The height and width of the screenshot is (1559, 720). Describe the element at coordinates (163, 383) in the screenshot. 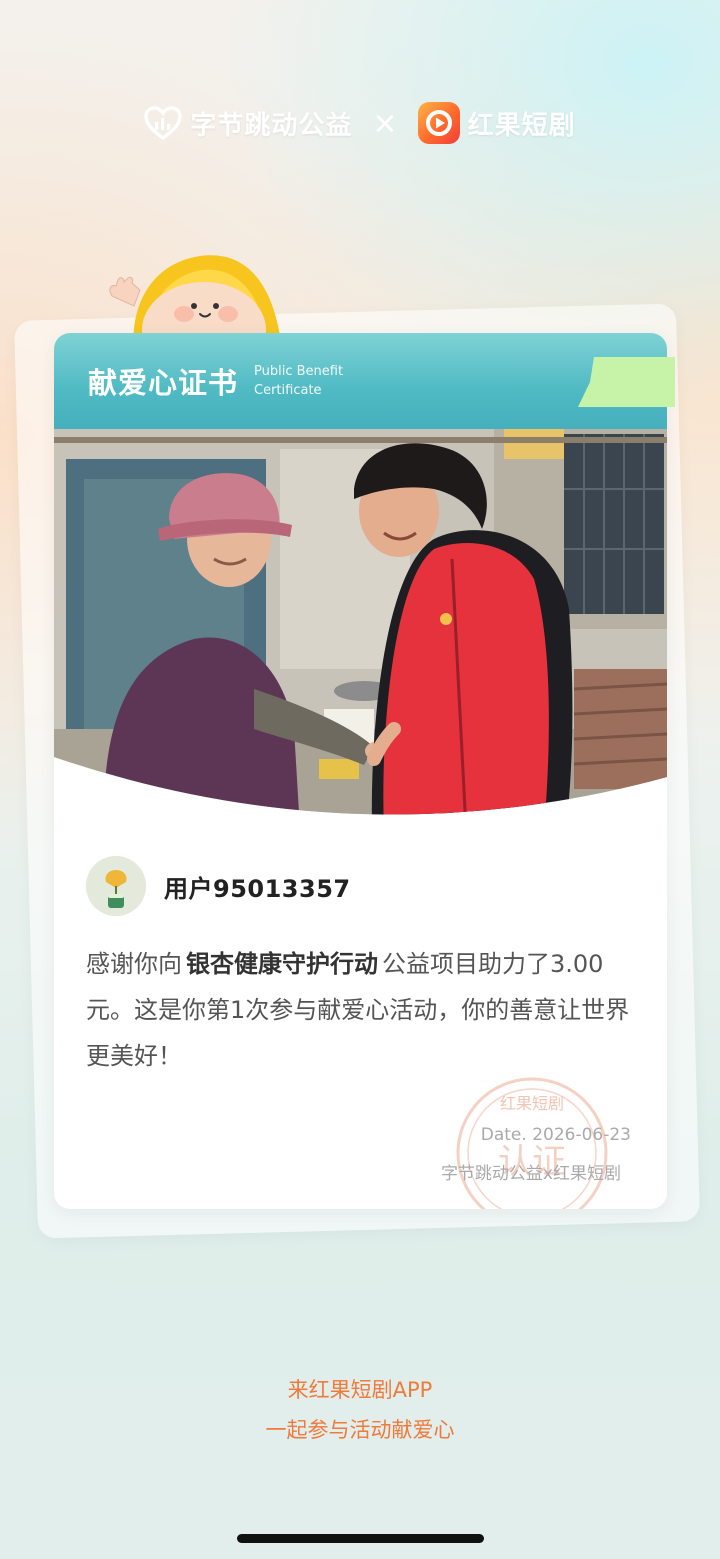

I see `certificate-title: 献爱心证书` at that location.